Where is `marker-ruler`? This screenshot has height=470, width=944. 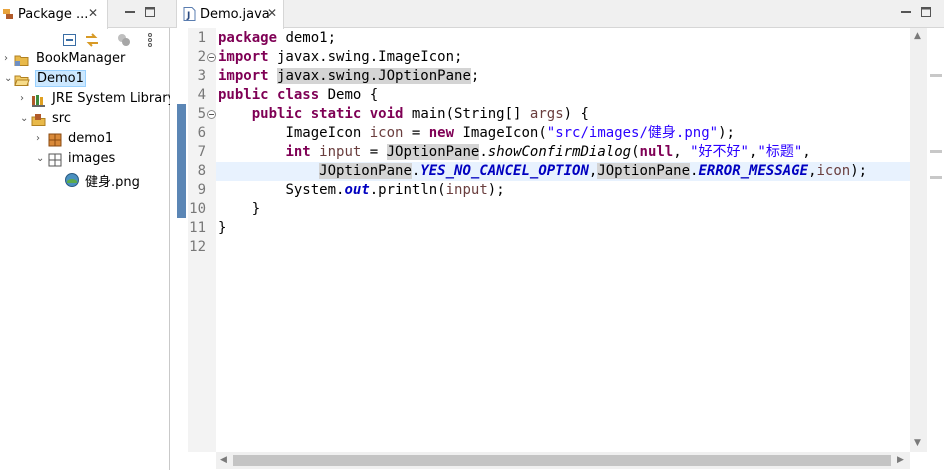
marker-ruler is located at coordinates (182, 240).